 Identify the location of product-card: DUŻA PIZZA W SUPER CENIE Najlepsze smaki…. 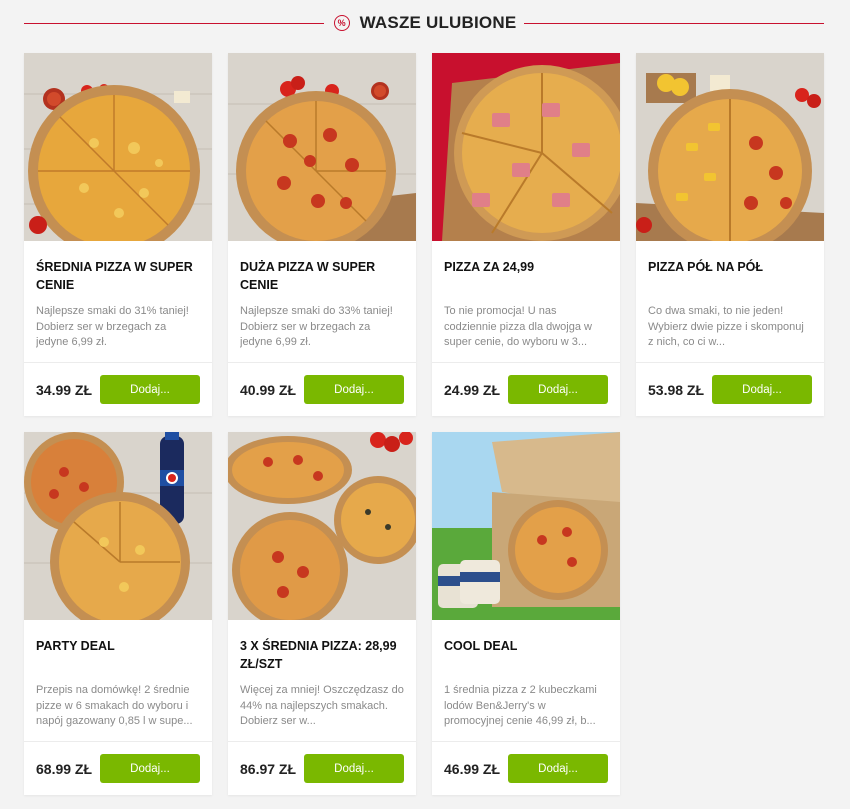
(322, 234).